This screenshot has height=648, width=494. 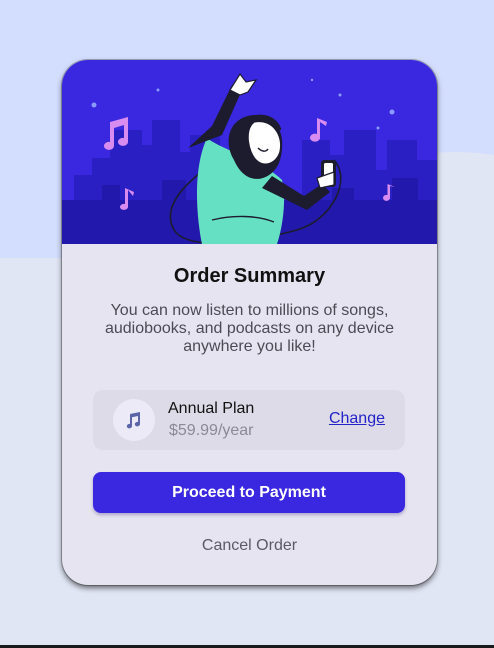 I want to click on plan-panel: Annual Plan $59.99/year Change, so click(x=249, y=420).